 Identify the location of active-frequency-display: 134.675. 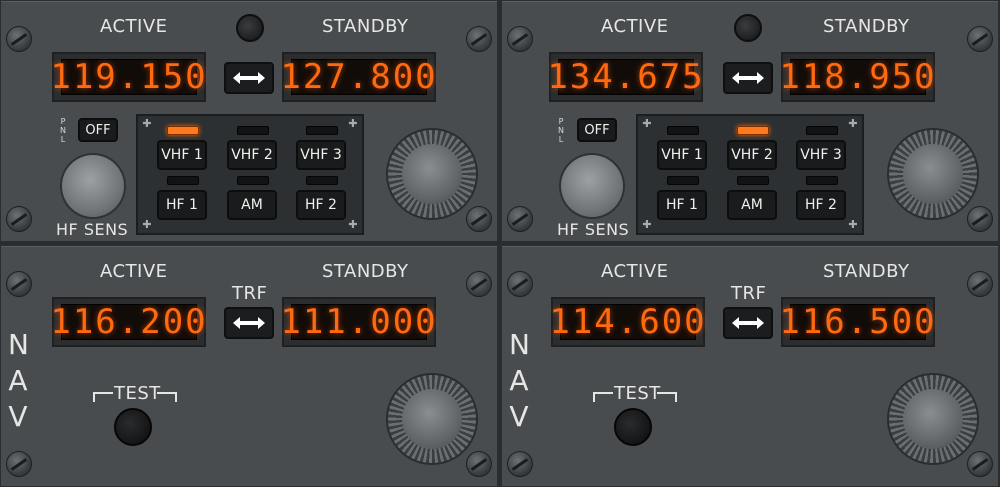
(626, 77).